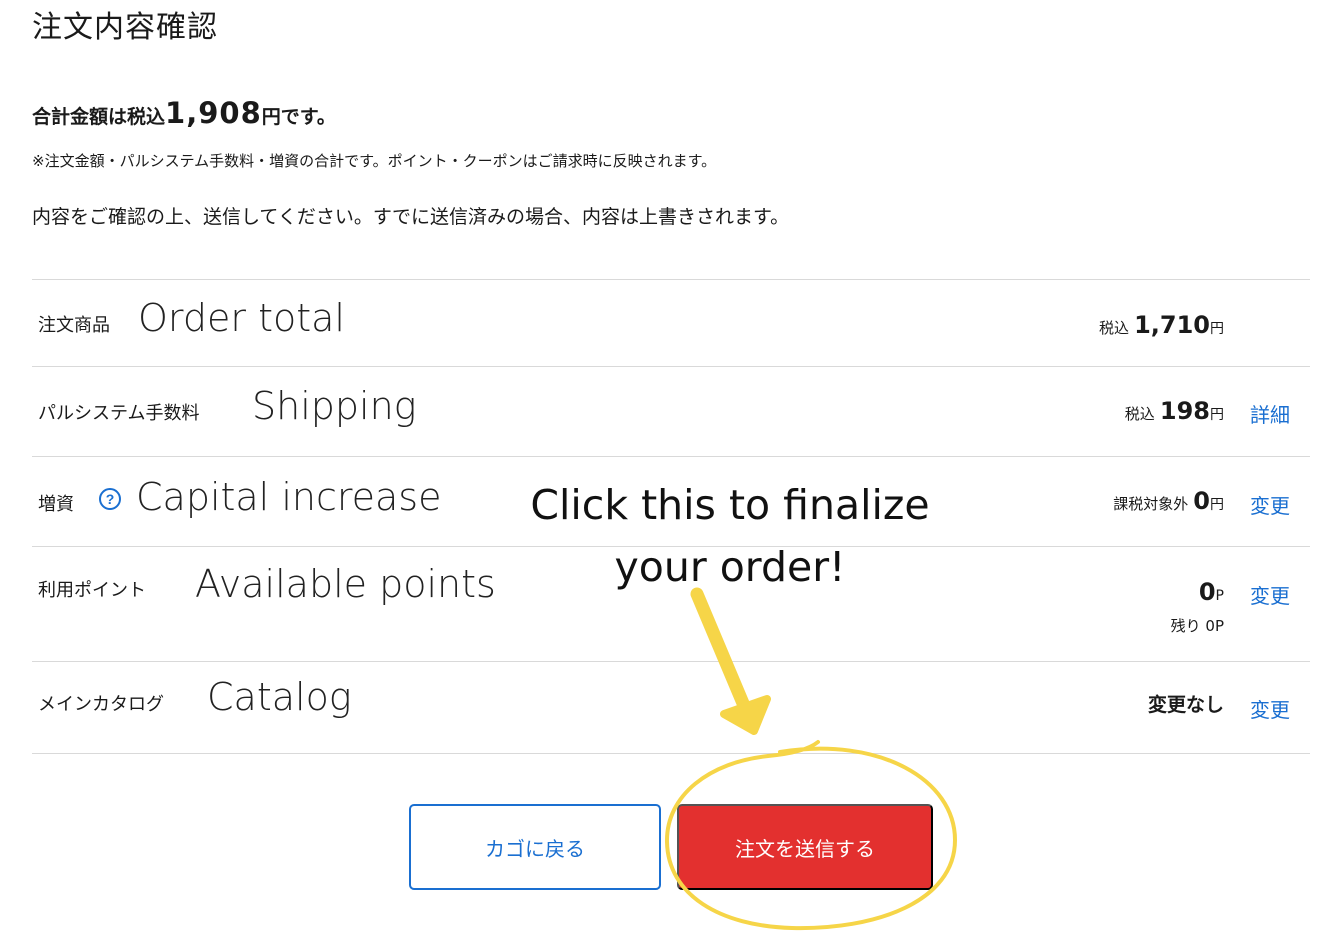 This screenshot has width=1320, height=949. I want to click on annotation-text: Click this to finalize your order!, so click(730, 536).